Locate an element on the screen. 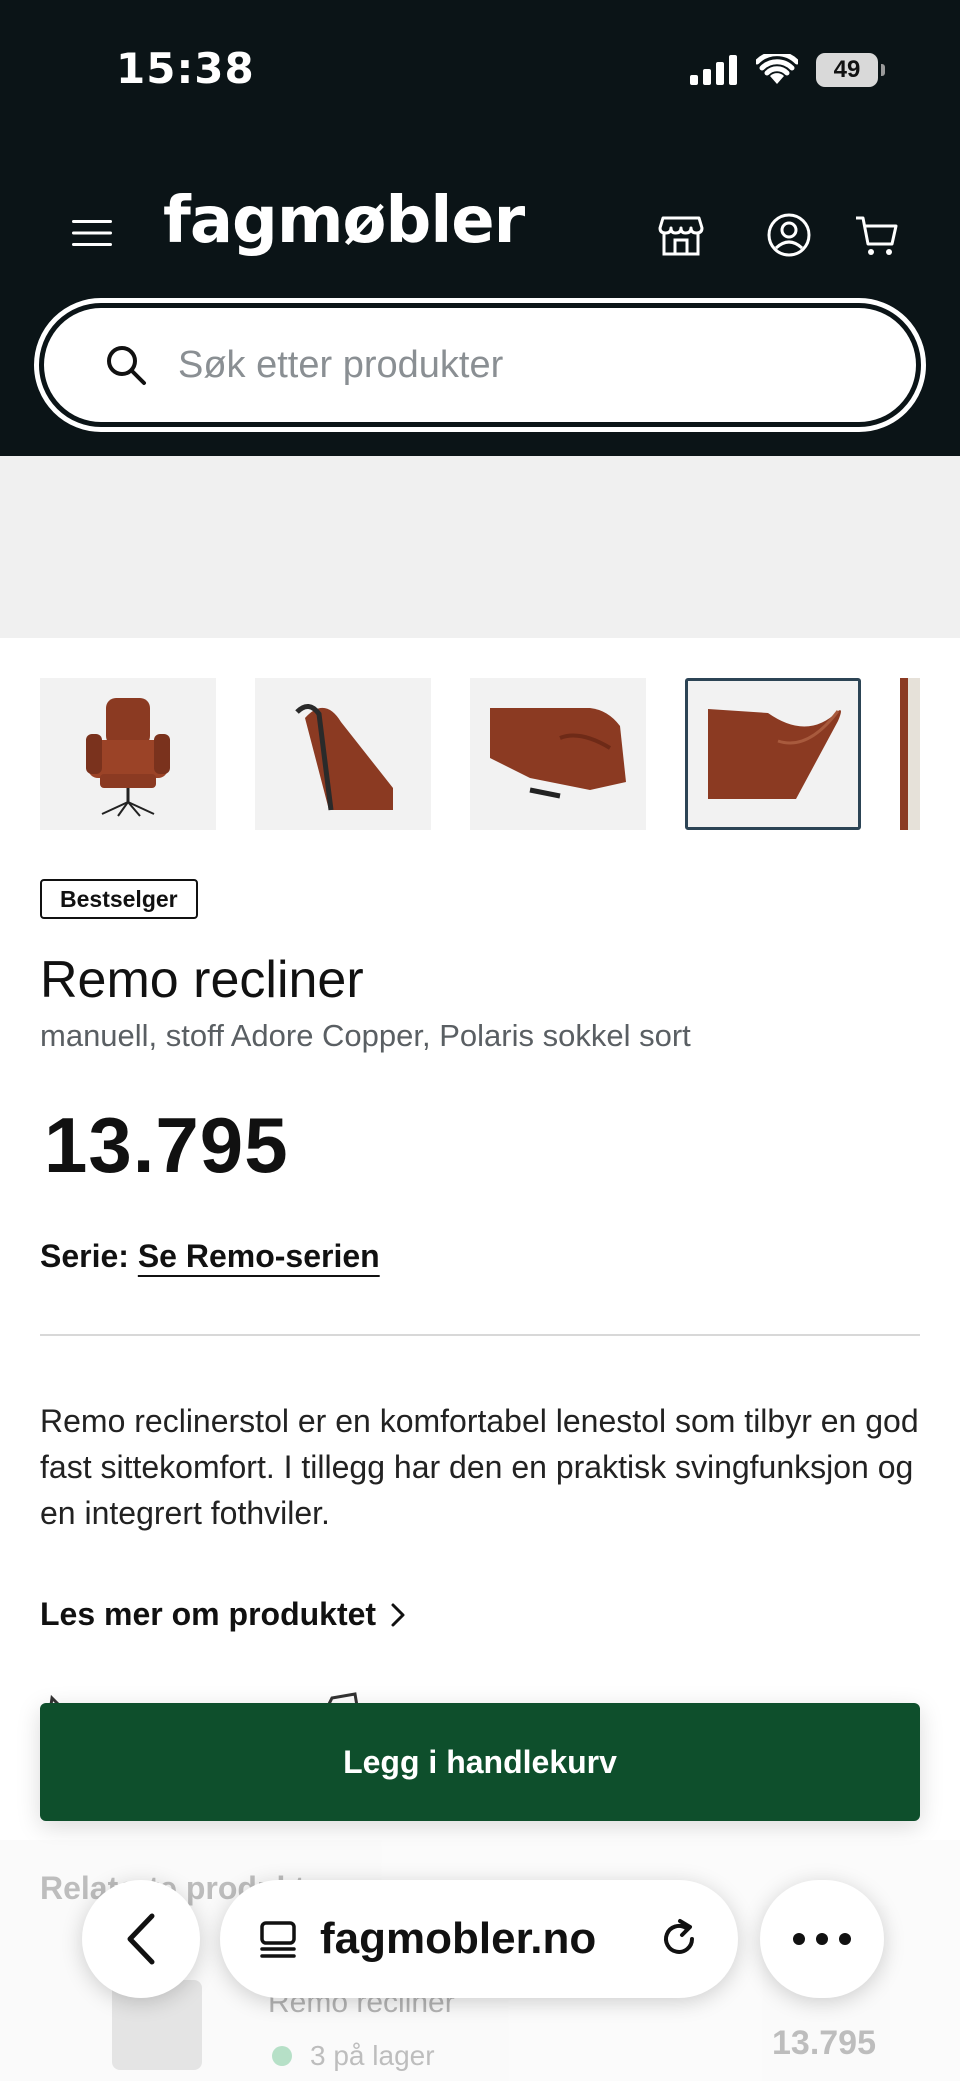  status-indicators: 49 is located at coordinates (787, 70).